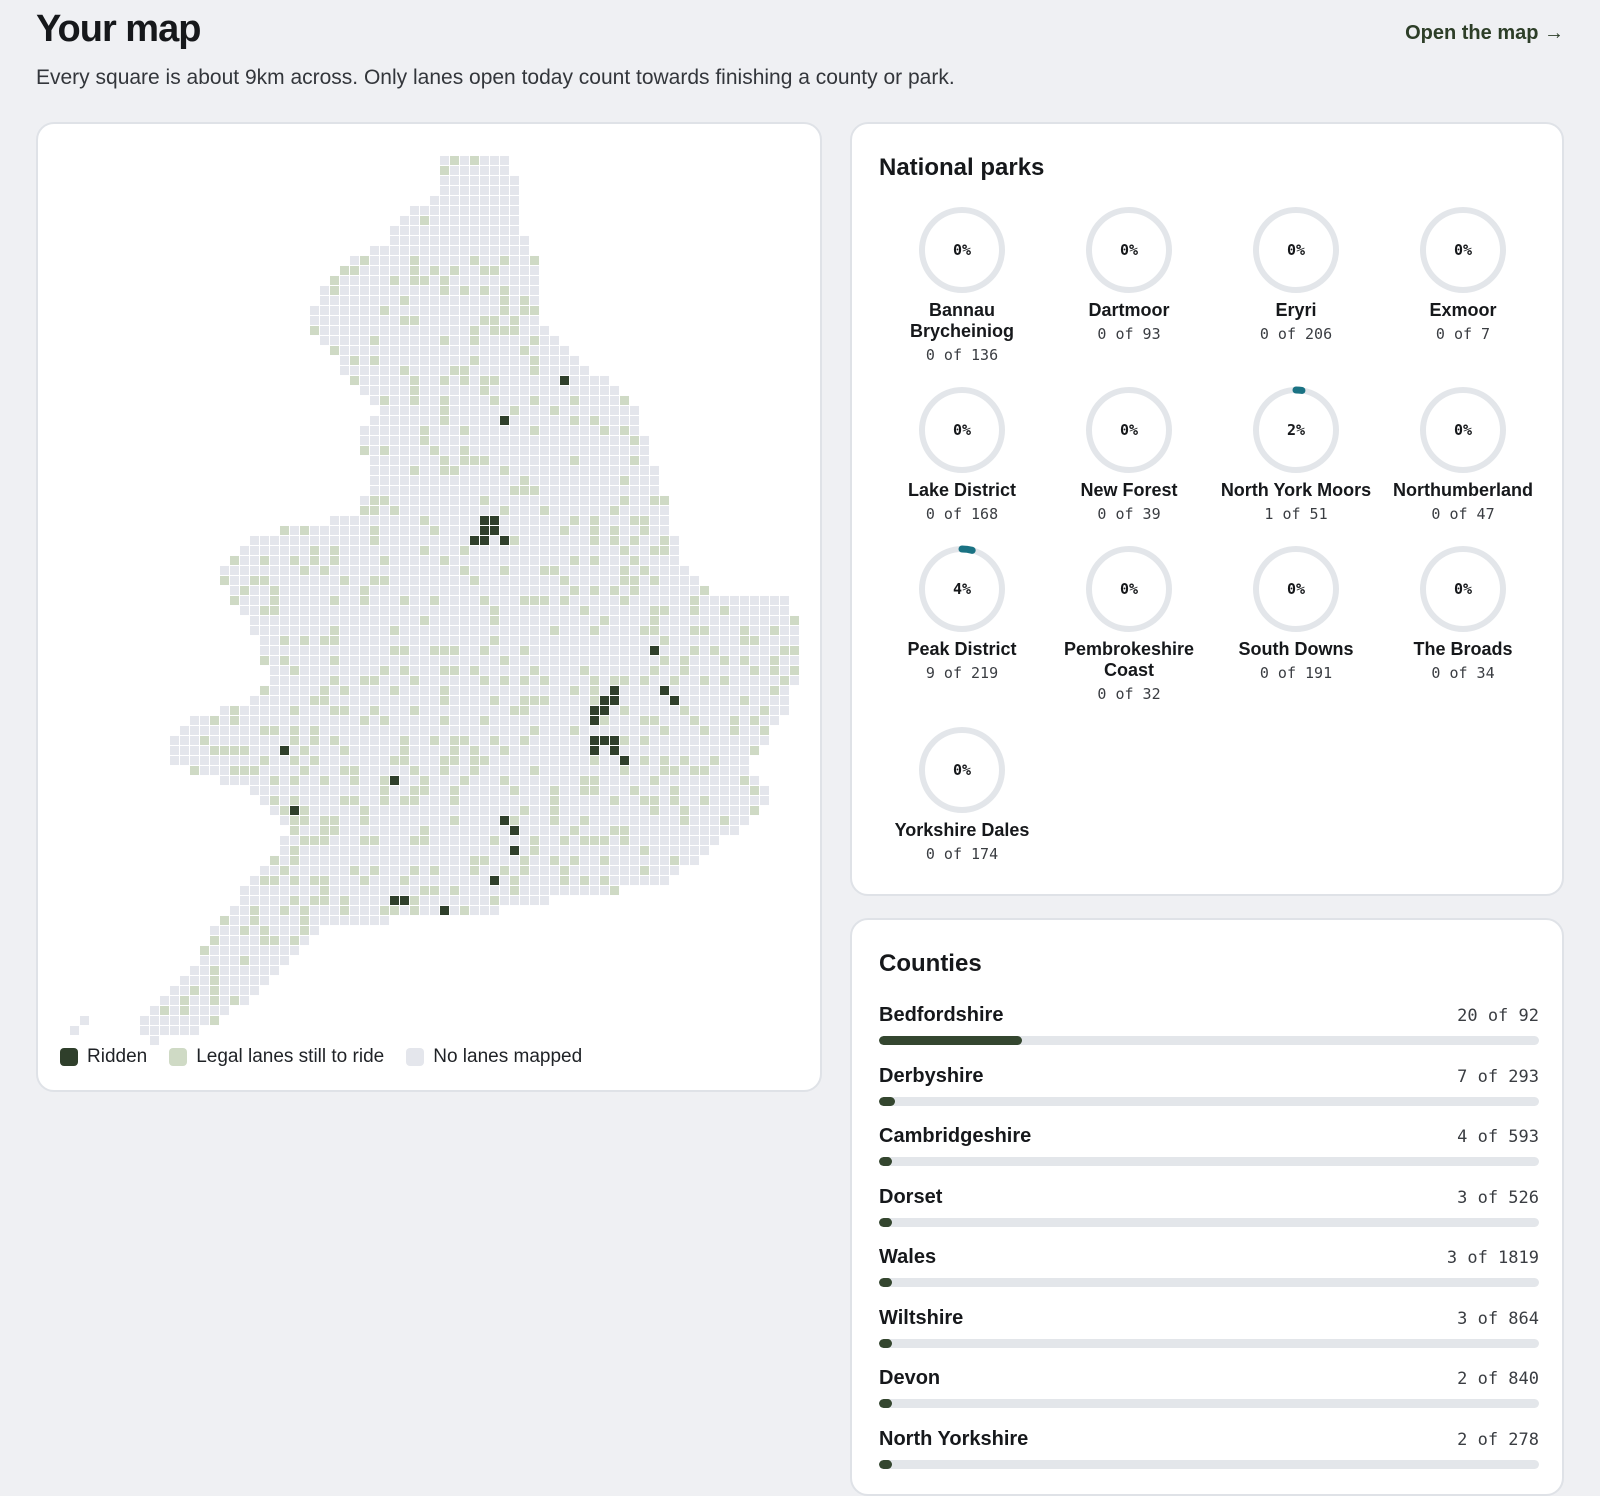  What do you see at coordinates (1209, 1454) in the screenshot?
I see `county-row: North Yorkshire 2 of 278` at bounding box center [1209, 1454].